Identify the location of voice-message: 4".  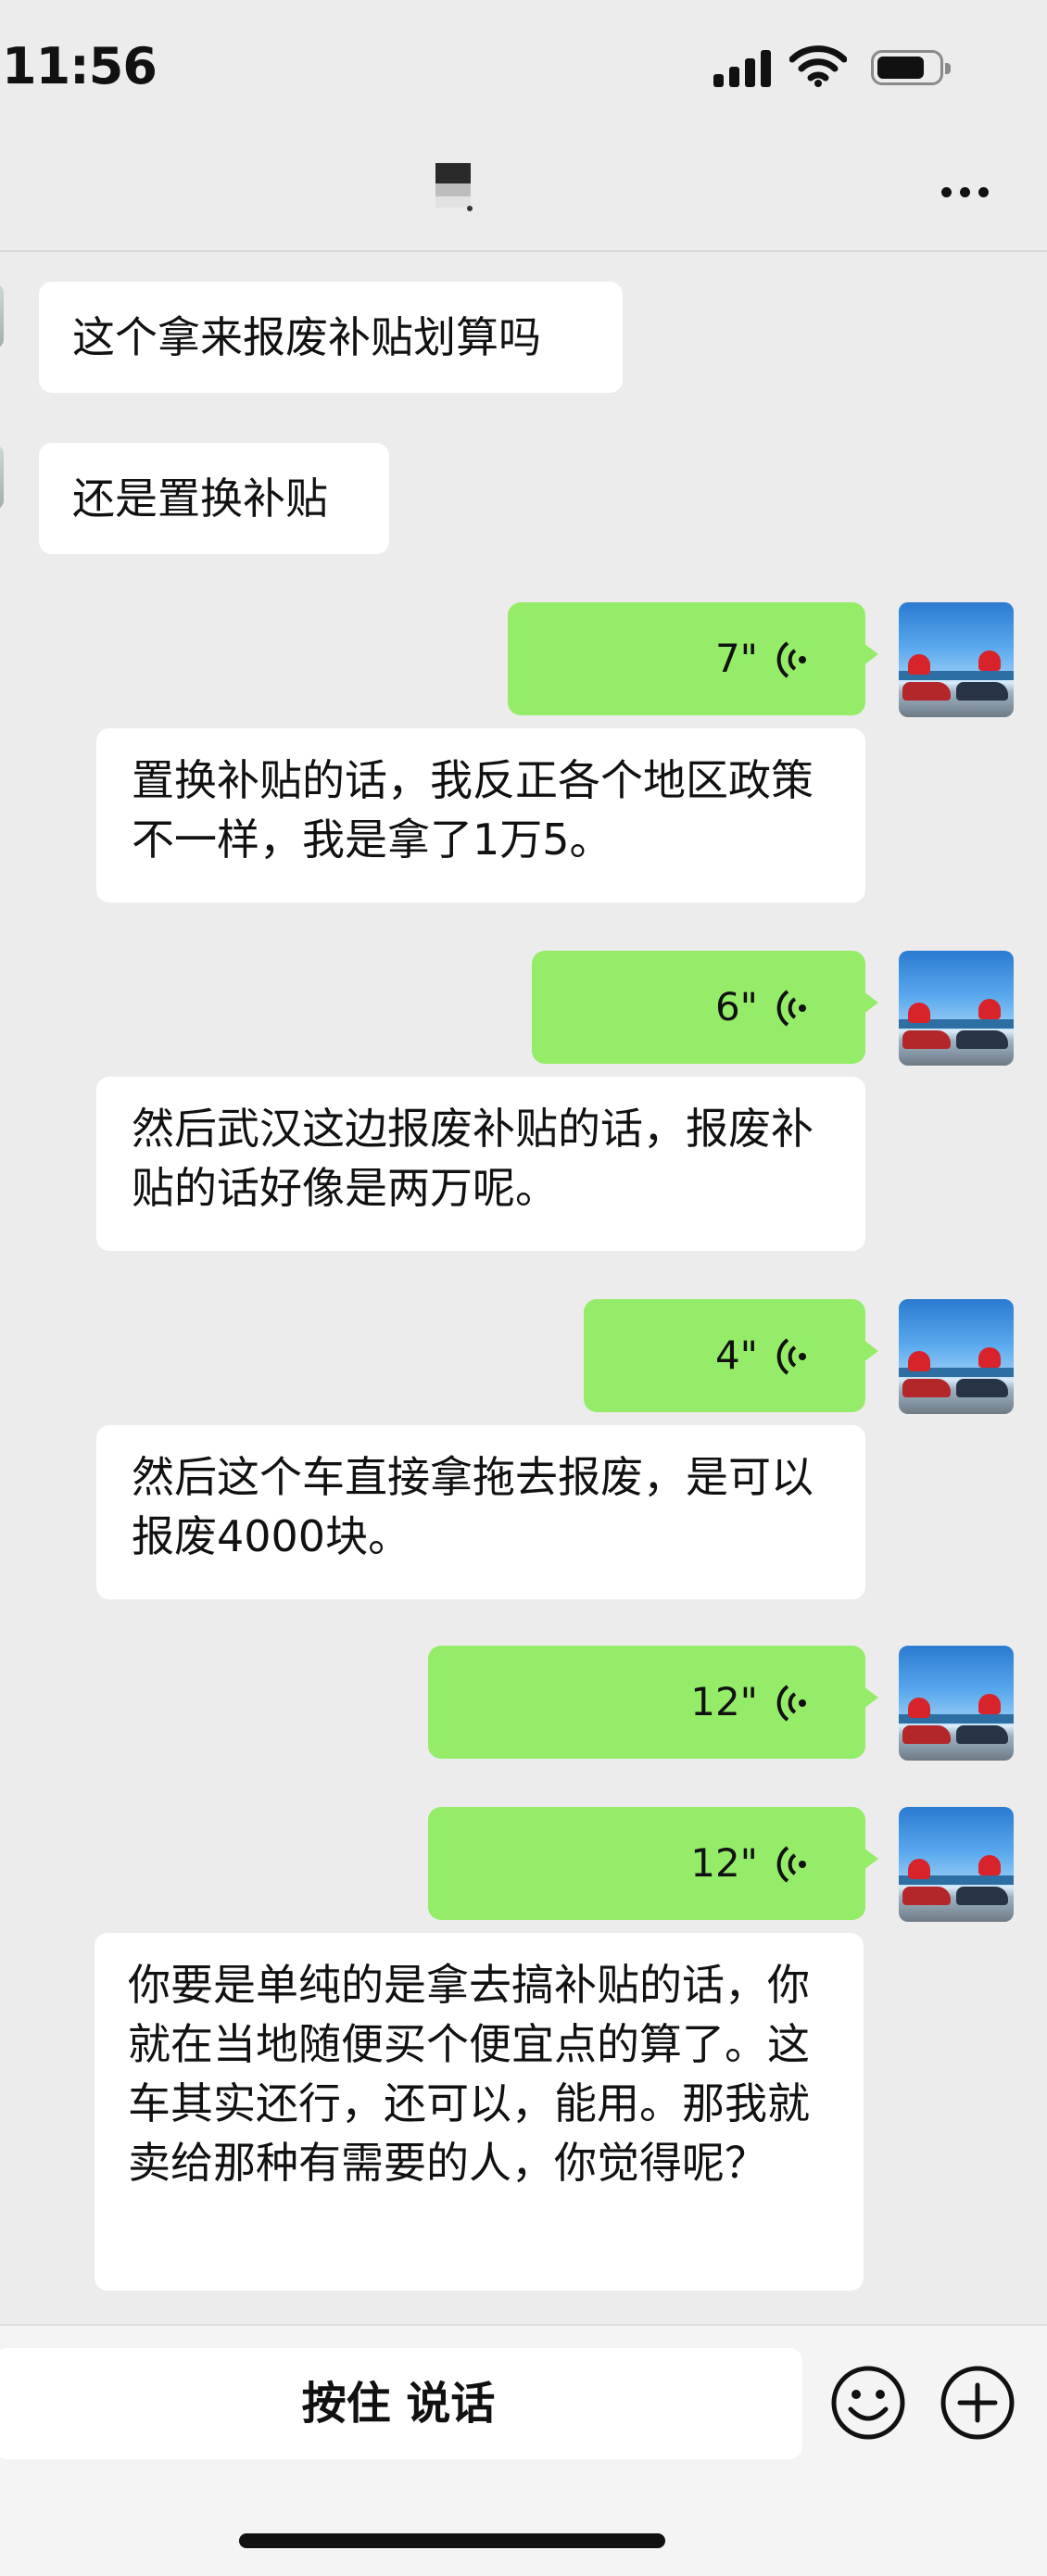
(731, 1355).